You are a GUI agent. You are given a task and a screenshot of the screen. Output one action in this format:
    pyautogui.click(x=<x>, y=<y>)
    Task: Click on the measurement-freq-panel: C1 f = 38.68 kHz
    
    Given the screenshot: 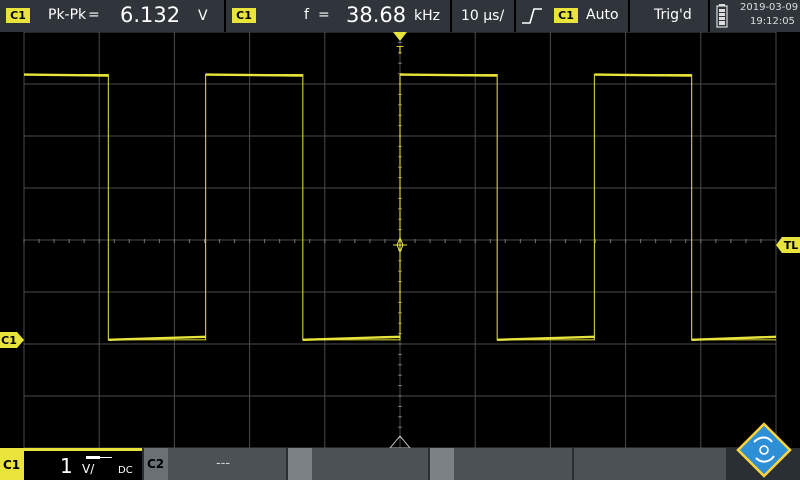 What is the action you would take?
    pyautogui.click(x=338, y=16)
    